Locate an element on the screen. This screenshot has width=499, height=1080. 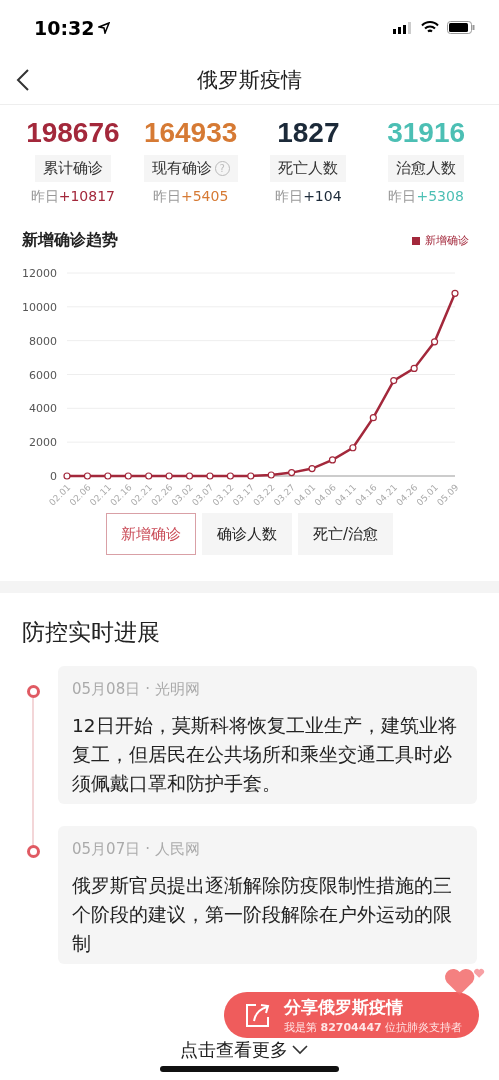
chart-tab: 新增确诊 is located at coordinates (150, 534).